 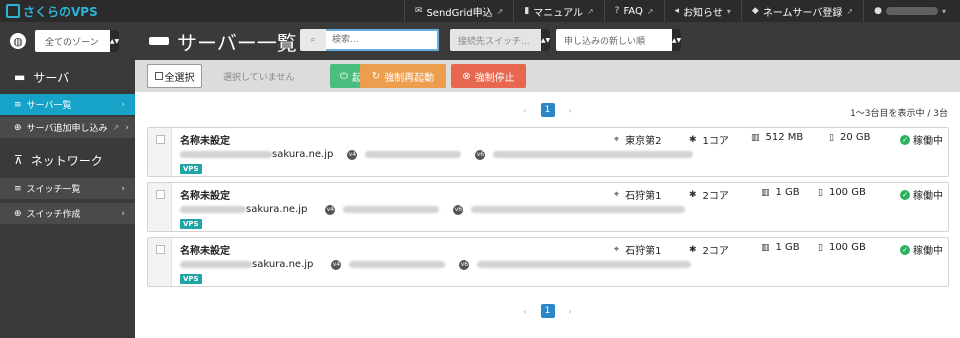 I want to click on hostname-suffix: sakura.ne.jp, so click(x=277, y=209).